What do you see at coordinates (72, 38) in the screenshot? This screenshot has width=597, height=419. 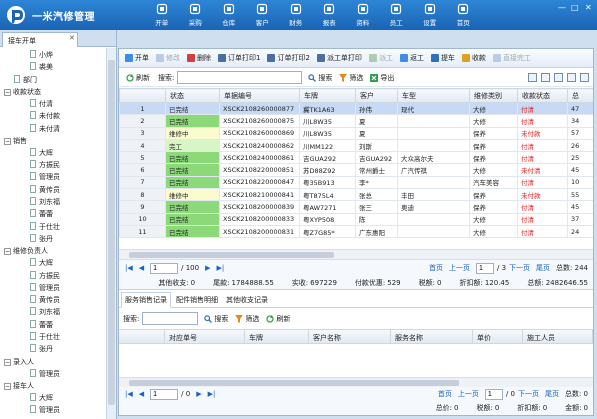 I see `tab-close-icon: ✕` at bounding box center [72, 38].